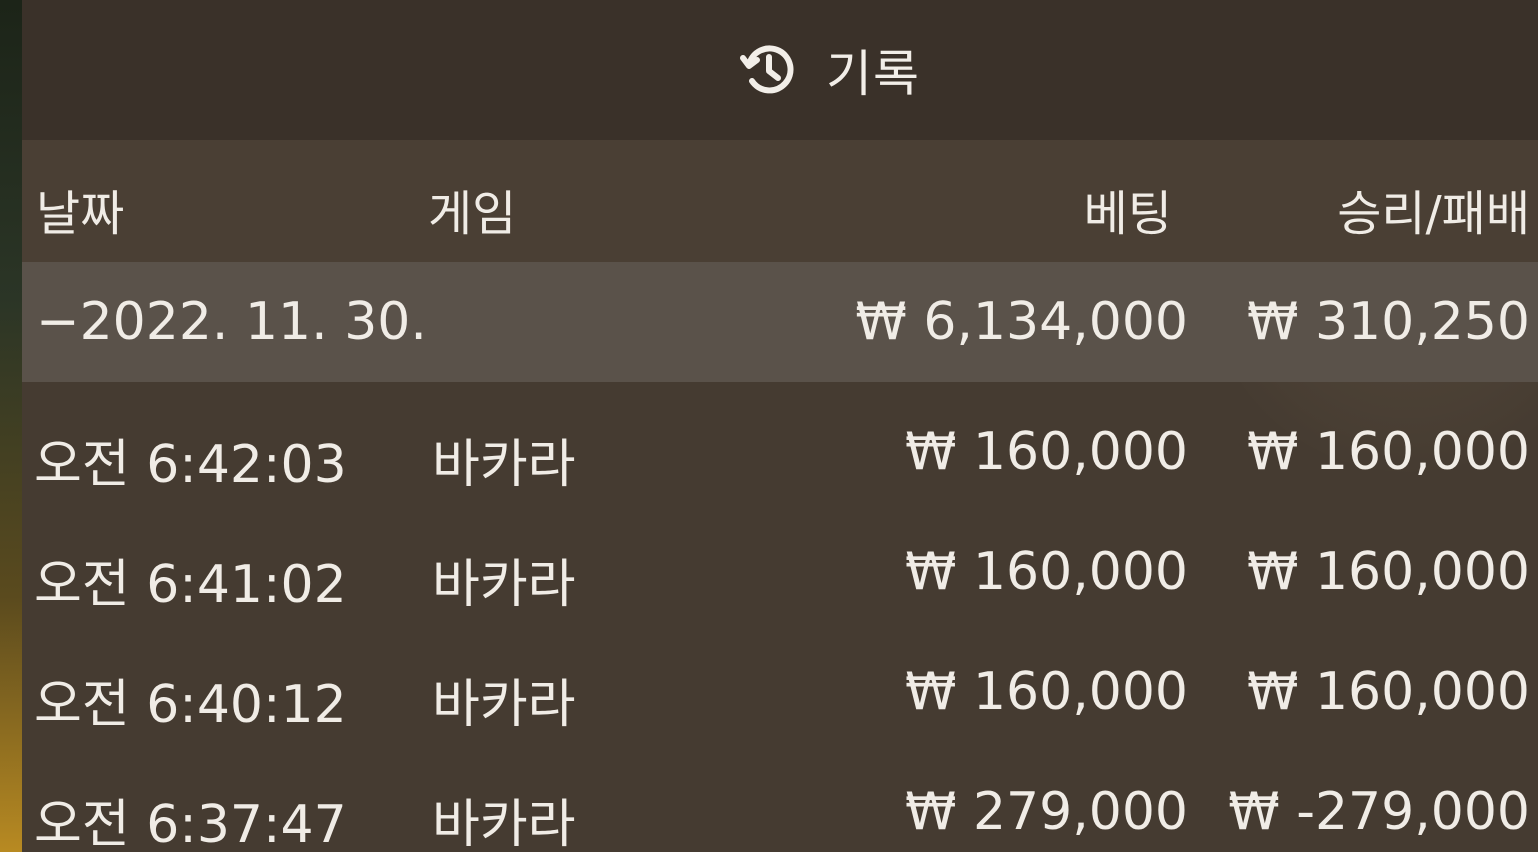 The width and height of the screenshot is (1538, 852). I want to click on row-time: 오전 6:42:03, so click(190, 465).